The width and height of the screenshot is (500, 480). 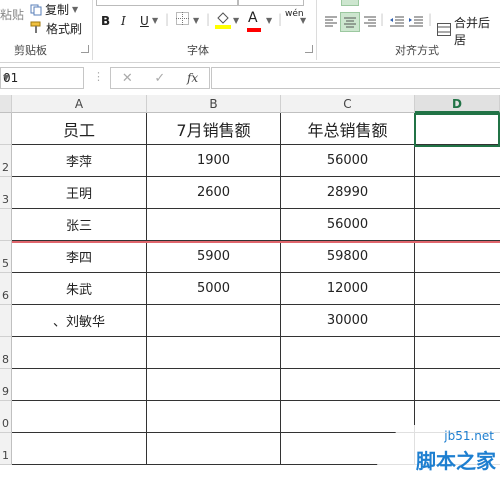 I want to click on row-header: 5, so click(x=6, y=257).